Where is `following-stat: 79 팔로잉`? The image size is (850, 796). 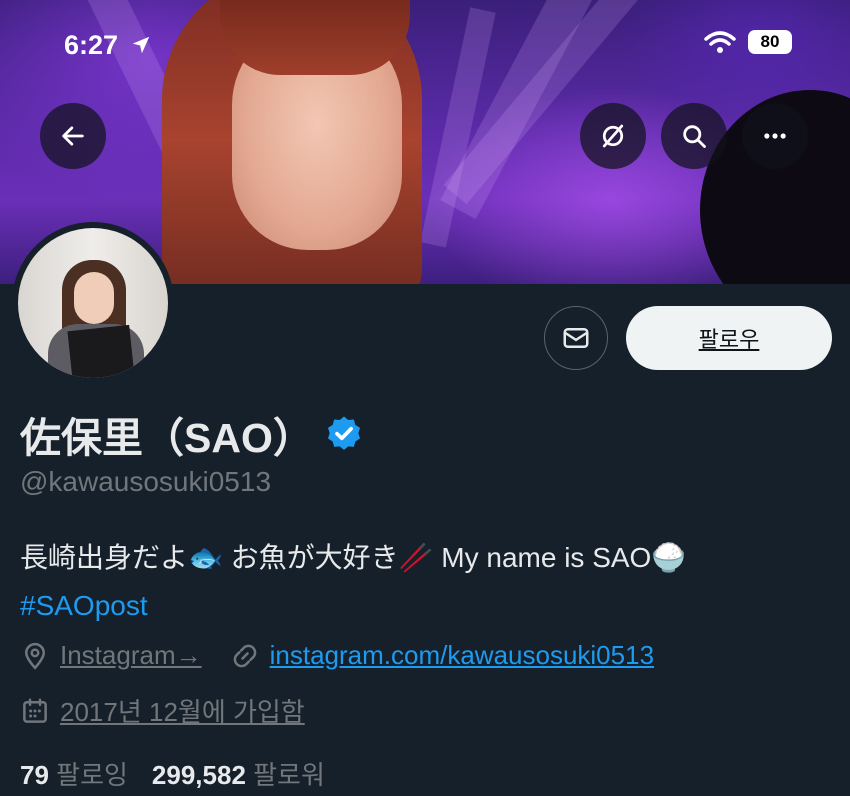 following-stat: 79 팔로잉 is located at coordinates (74, 773).